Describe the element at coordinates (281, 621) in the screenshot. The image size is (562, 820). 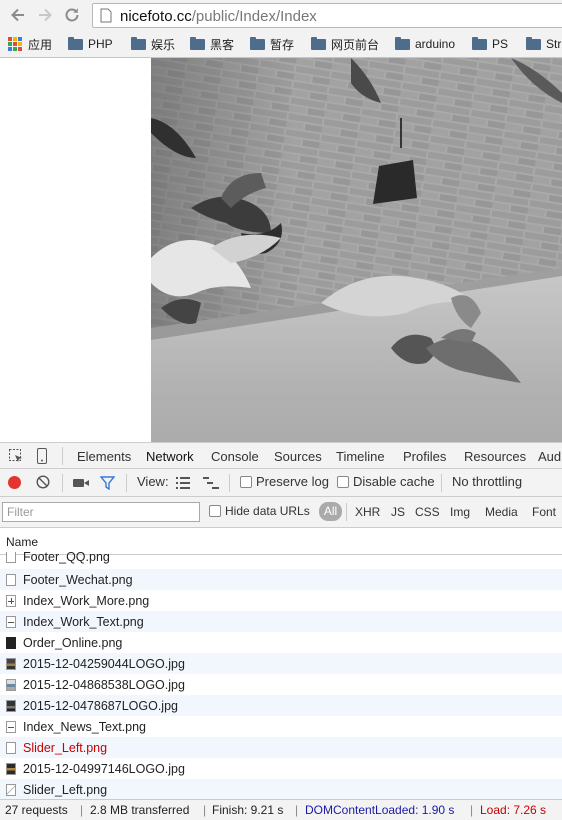
I see `request-row: Index_Work_Text.png` at that location.